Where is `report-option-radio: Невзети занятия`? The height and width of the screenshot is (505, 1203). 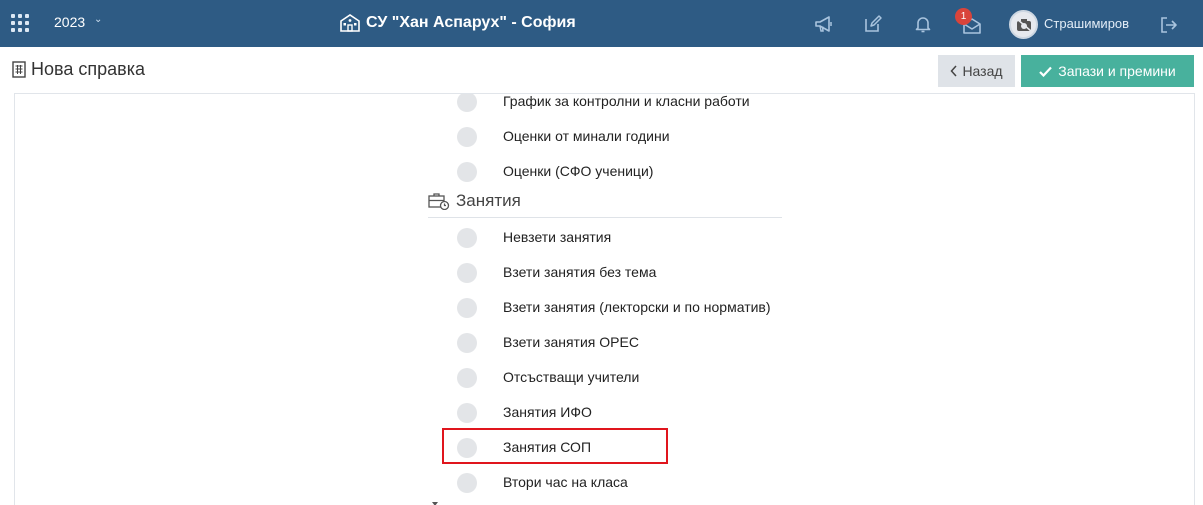 report-option-radio: Невзети занятия is located at coordinates (534, 238).